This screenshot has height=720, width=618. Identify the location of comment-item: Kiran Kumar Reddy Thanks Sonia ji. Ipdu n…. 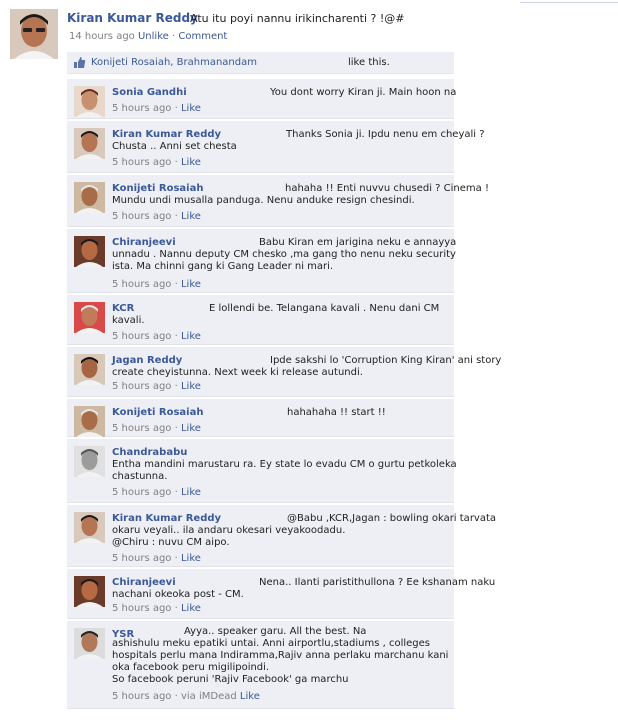
(276, 147).